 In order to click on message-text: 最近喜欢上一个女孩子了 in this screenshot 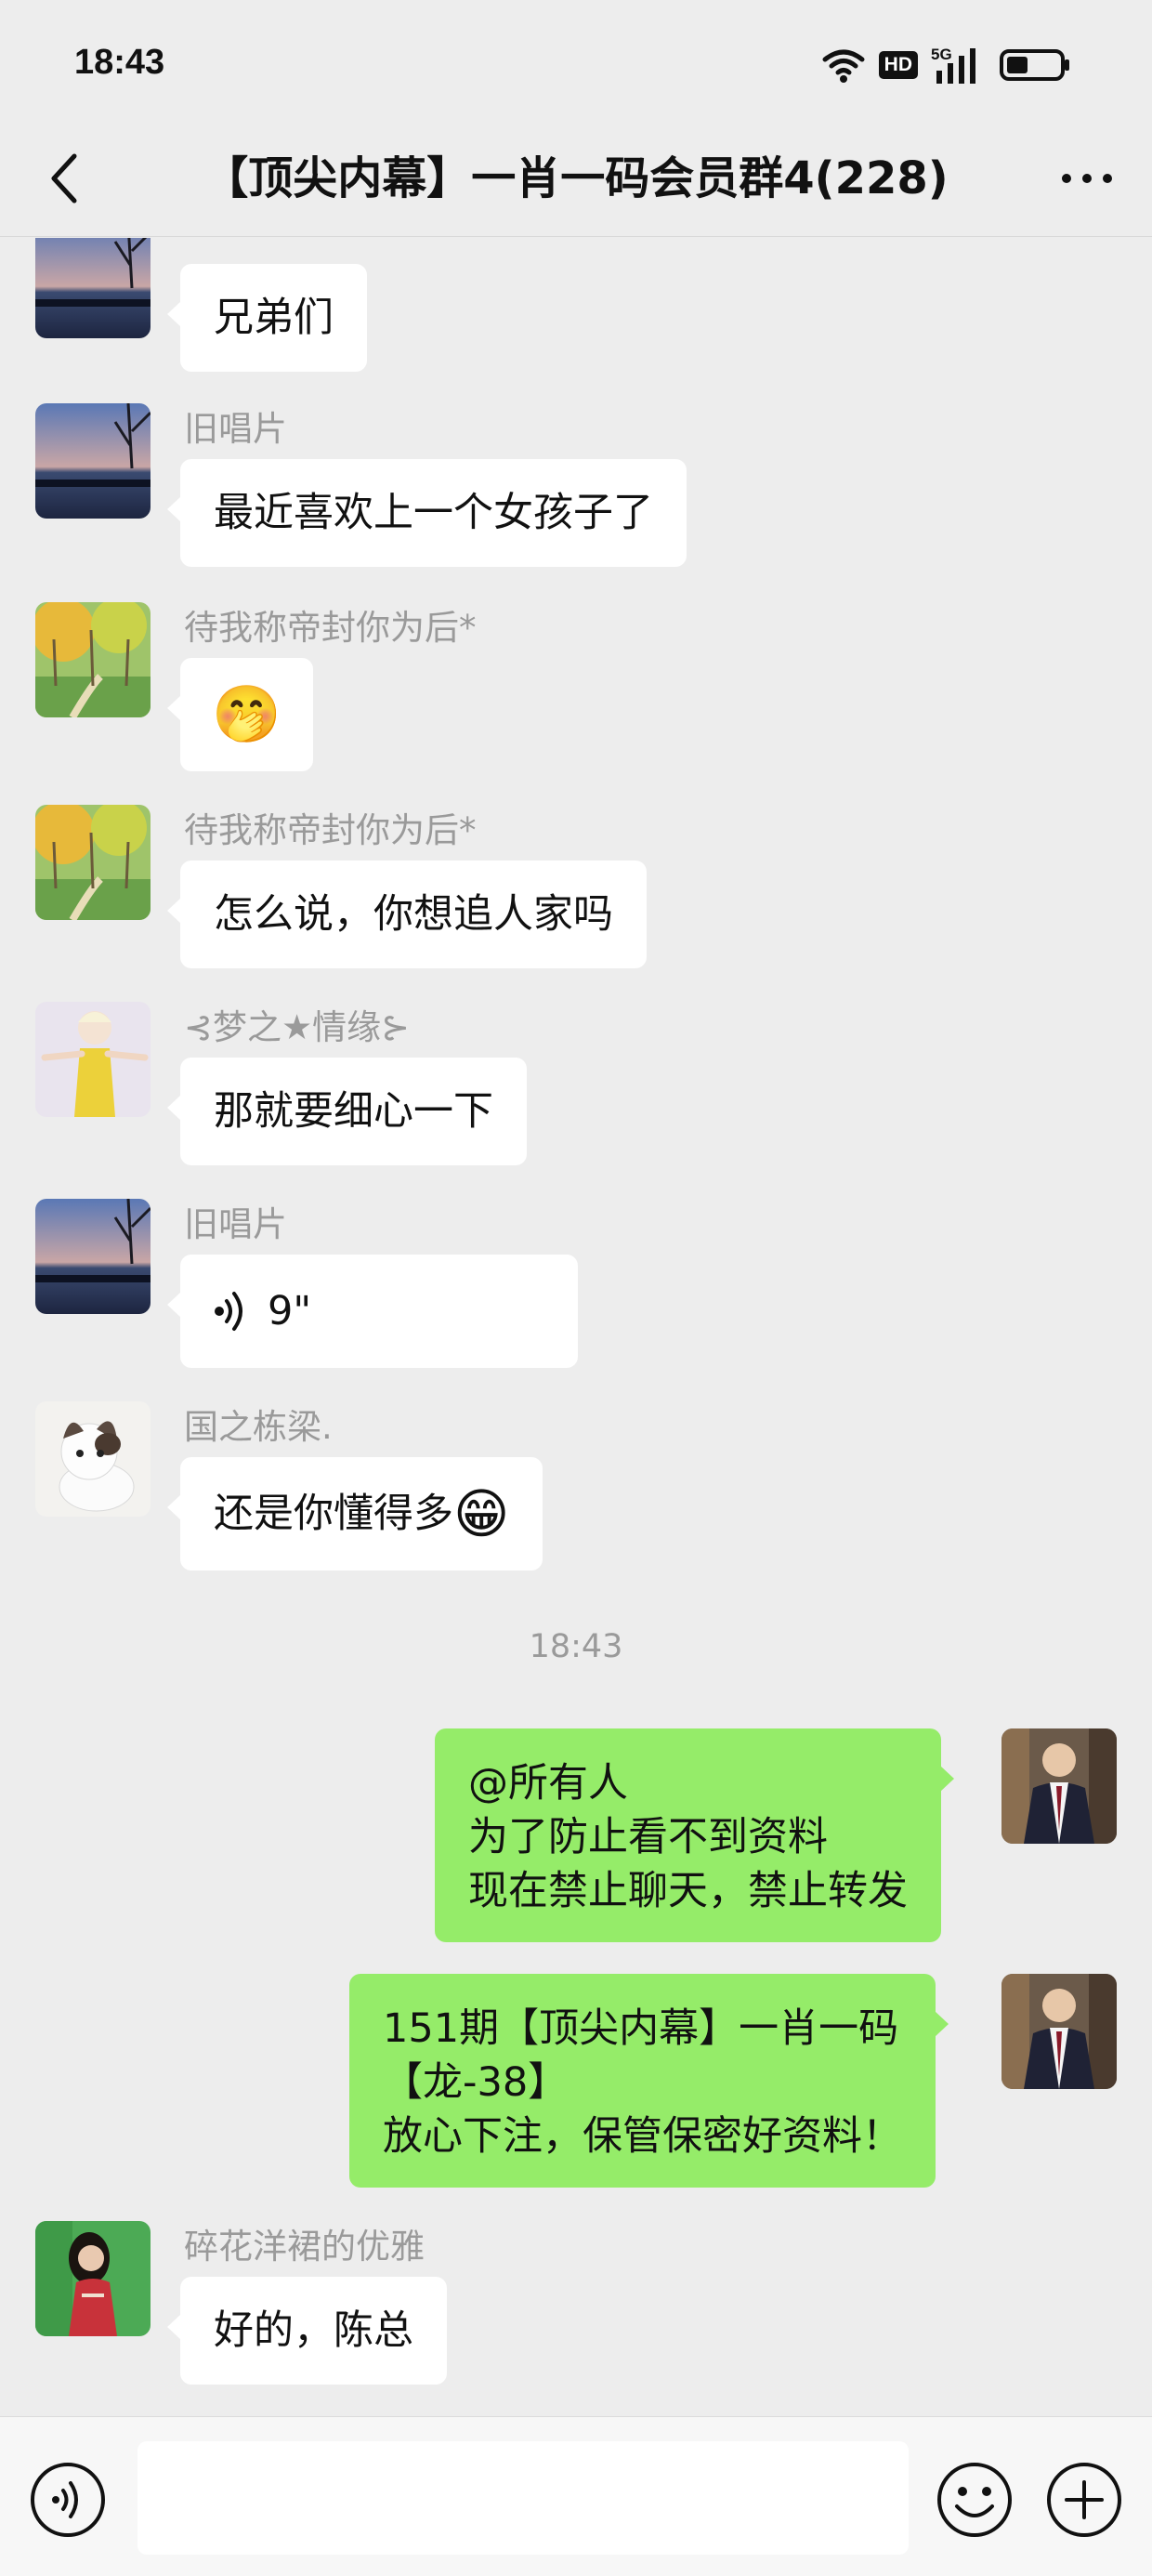, I will do `click(433, 513)`.